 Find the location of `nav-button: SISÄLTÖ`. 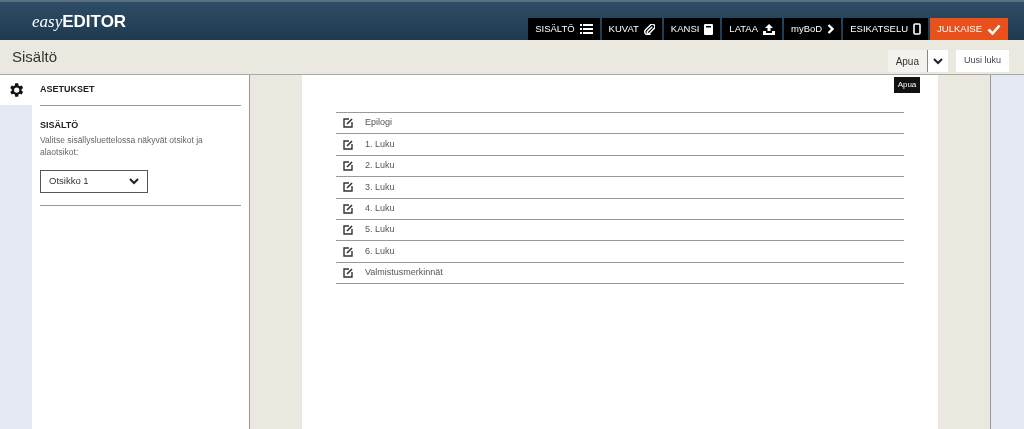

nav-button: SISÄLTÖ is located at coordinates (564, 29).